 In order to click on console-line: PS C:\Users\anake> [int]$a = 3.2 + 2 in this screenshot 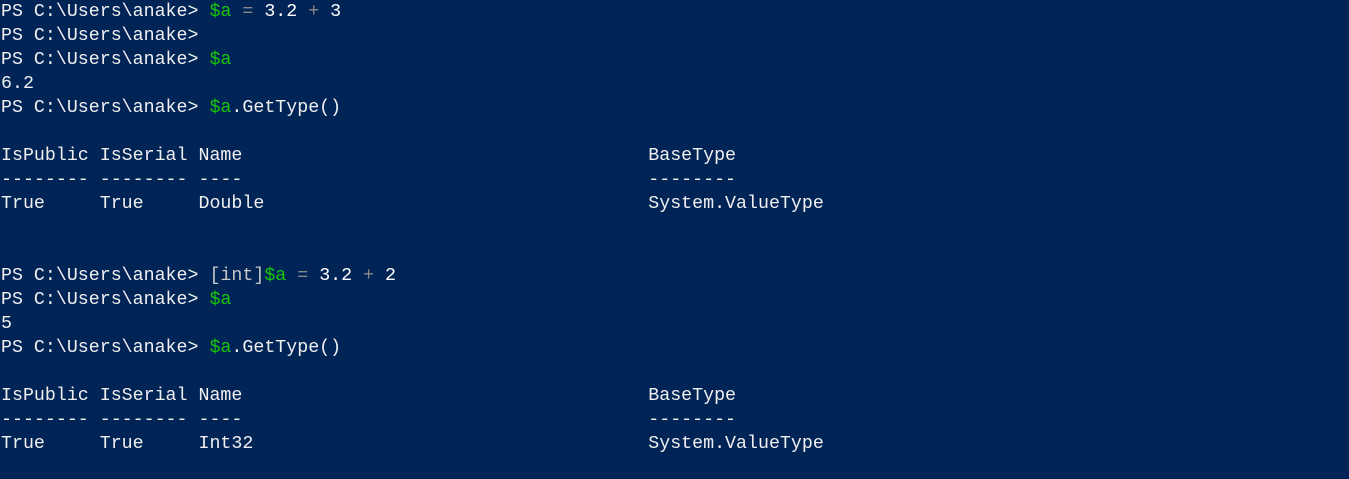, I will do `click(412, 276)`.